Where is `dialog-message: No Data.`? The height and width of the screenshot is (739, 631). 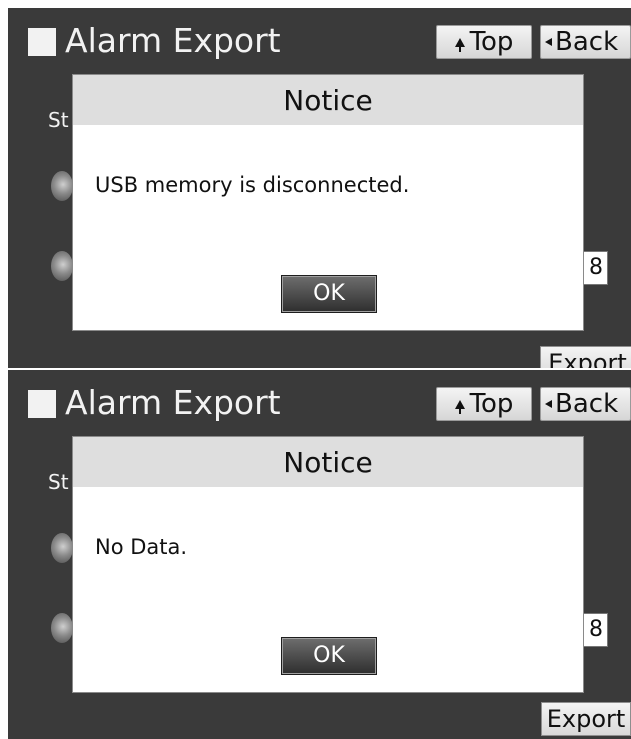
dialog-message: No Data. is located at coordinates (141, 547).